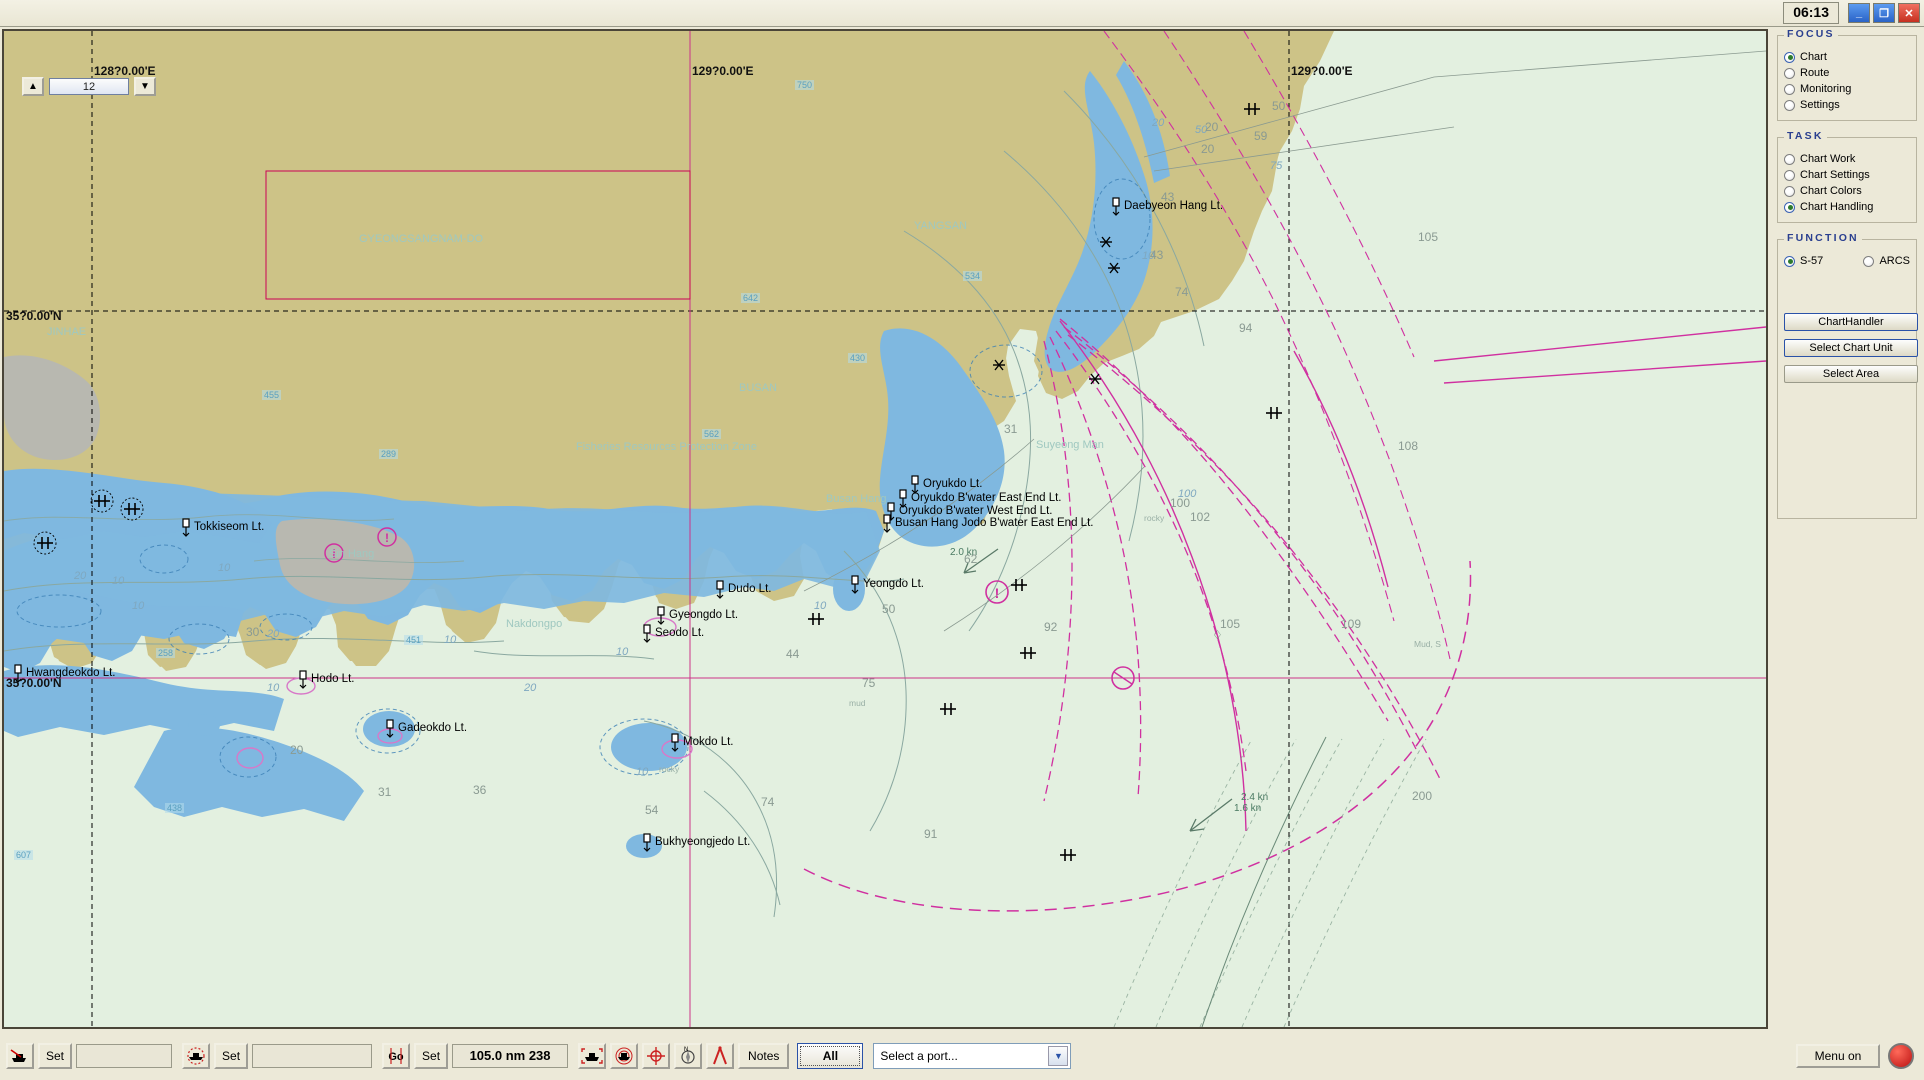  What do you see at coordinates (396, 1055) in the screenshot?
I see `go-to-icon: Go` at bounding box center [396, 1055].